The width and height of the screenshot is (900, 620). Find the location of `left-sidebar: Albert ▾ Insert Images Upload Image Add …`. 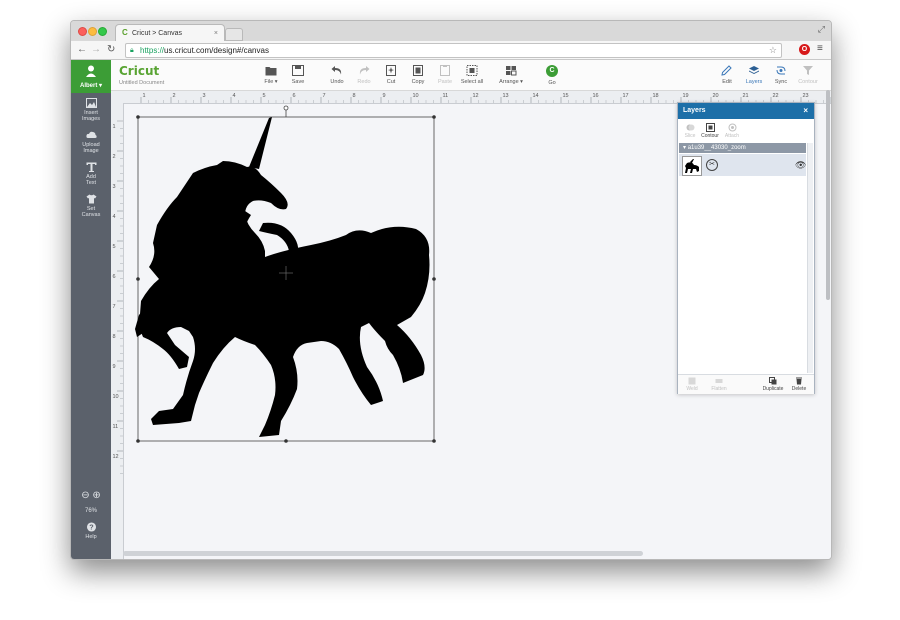

left-sidebar: Albert ▾ Insert Images Upload Image Add … is located at coordinates (91, 309).